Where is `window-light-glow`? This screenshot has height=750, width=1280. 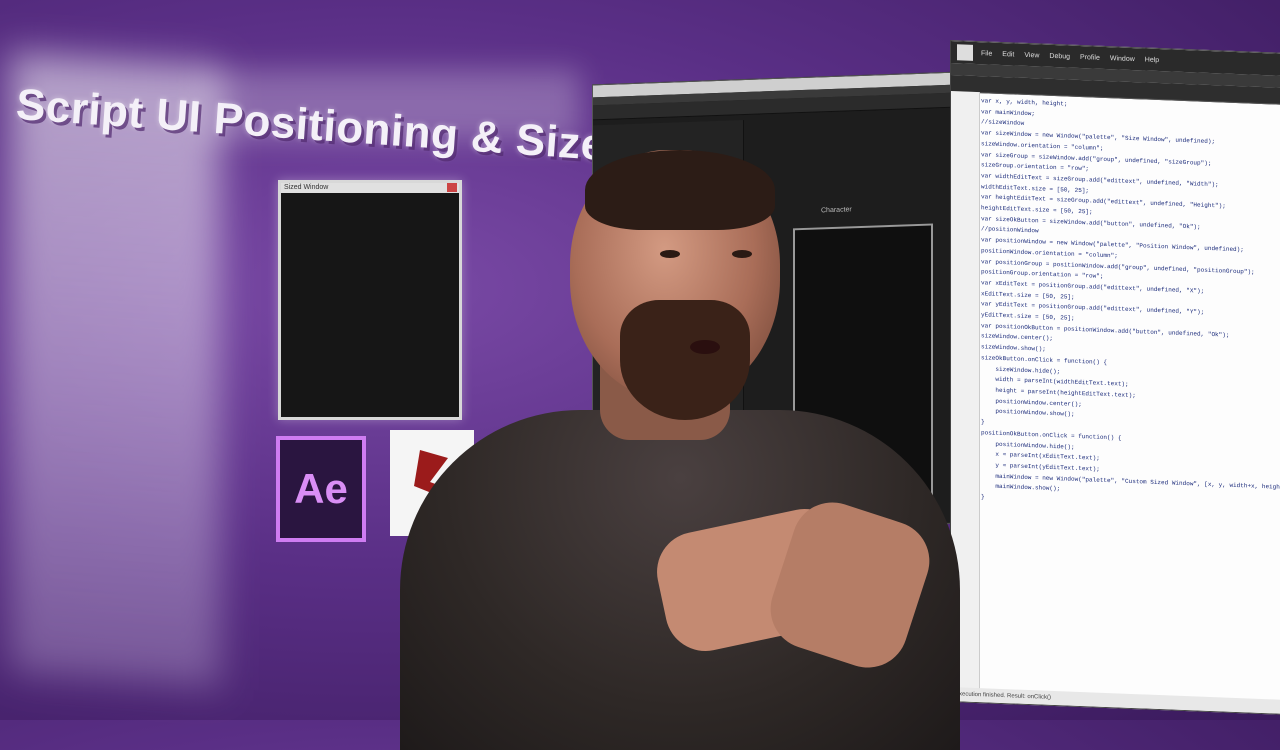
window-light-glow is located at coordinates (115, 370).